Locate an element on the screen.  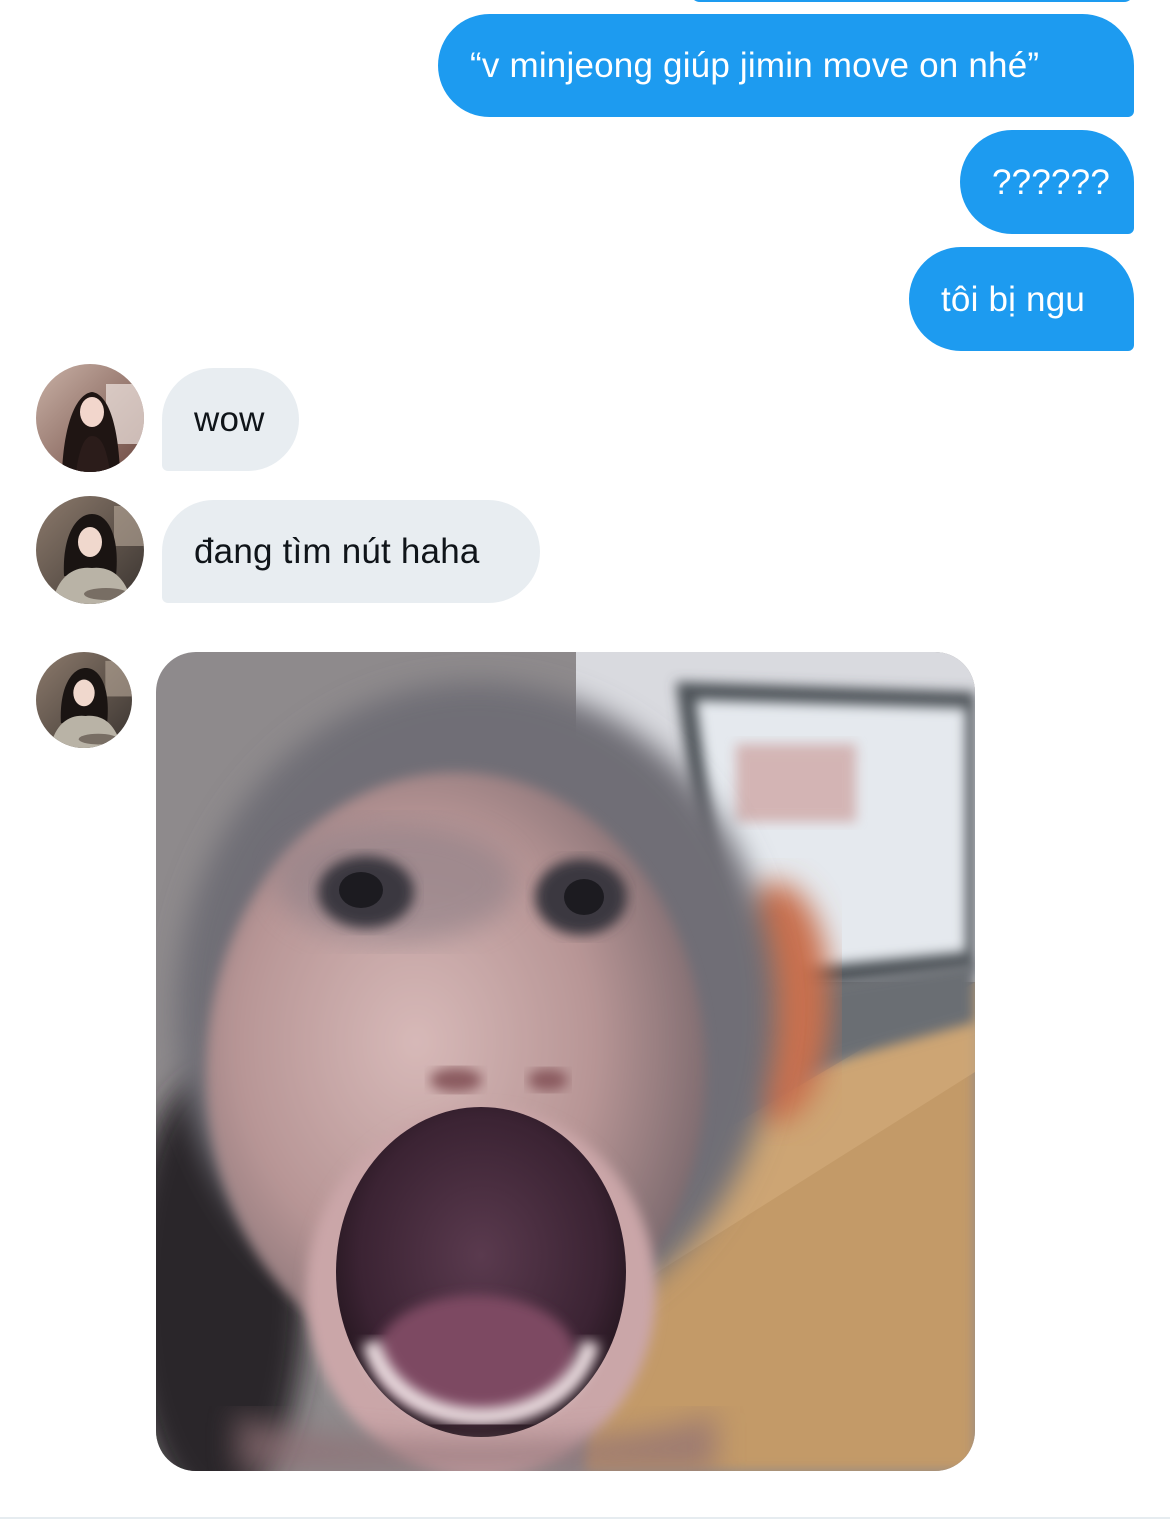
sent-message-bubble: tôi bị ngu is located at coordinates (1021, 299).